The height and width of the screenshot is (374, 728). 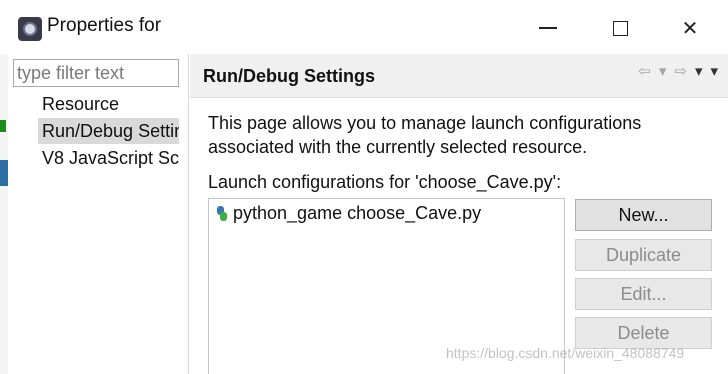 I want to click on close-icon: ✕, so click(x=690, y=28).